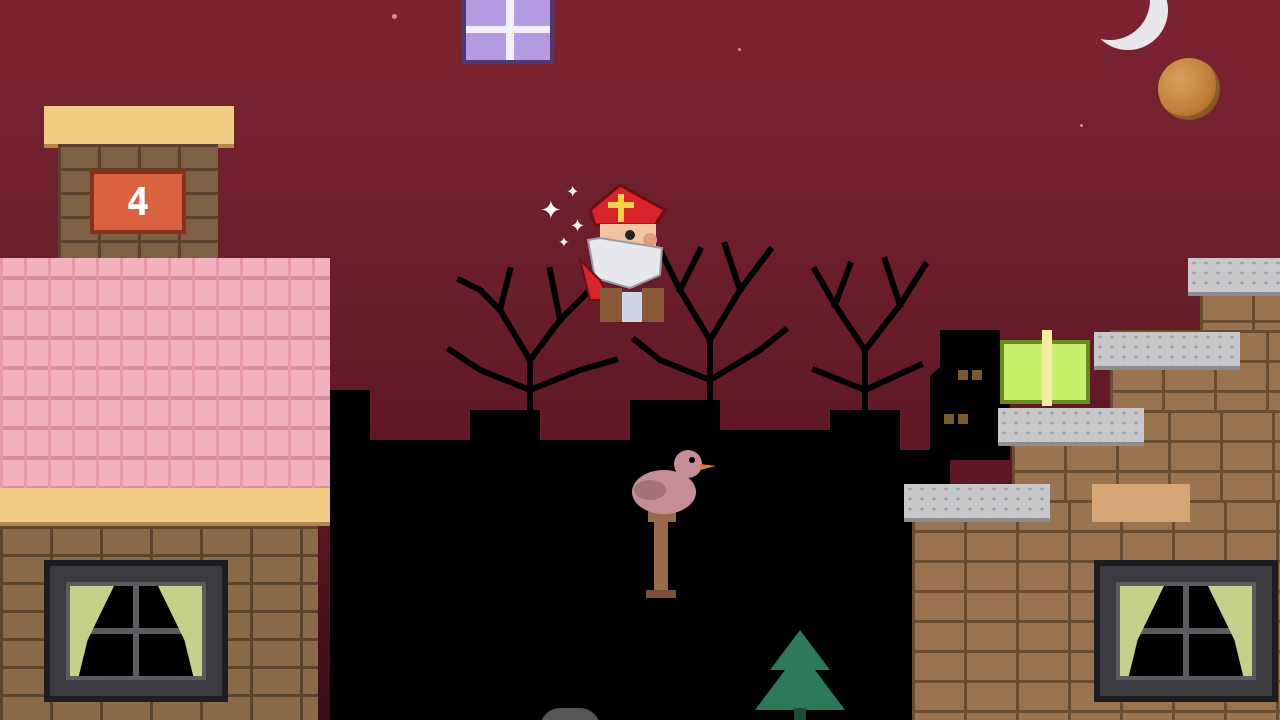 This screenshot has height=720, width=1280. Describe the element at coordinates (138, 202) in the screenshot. I see `house-number-plate: 4` at that location.